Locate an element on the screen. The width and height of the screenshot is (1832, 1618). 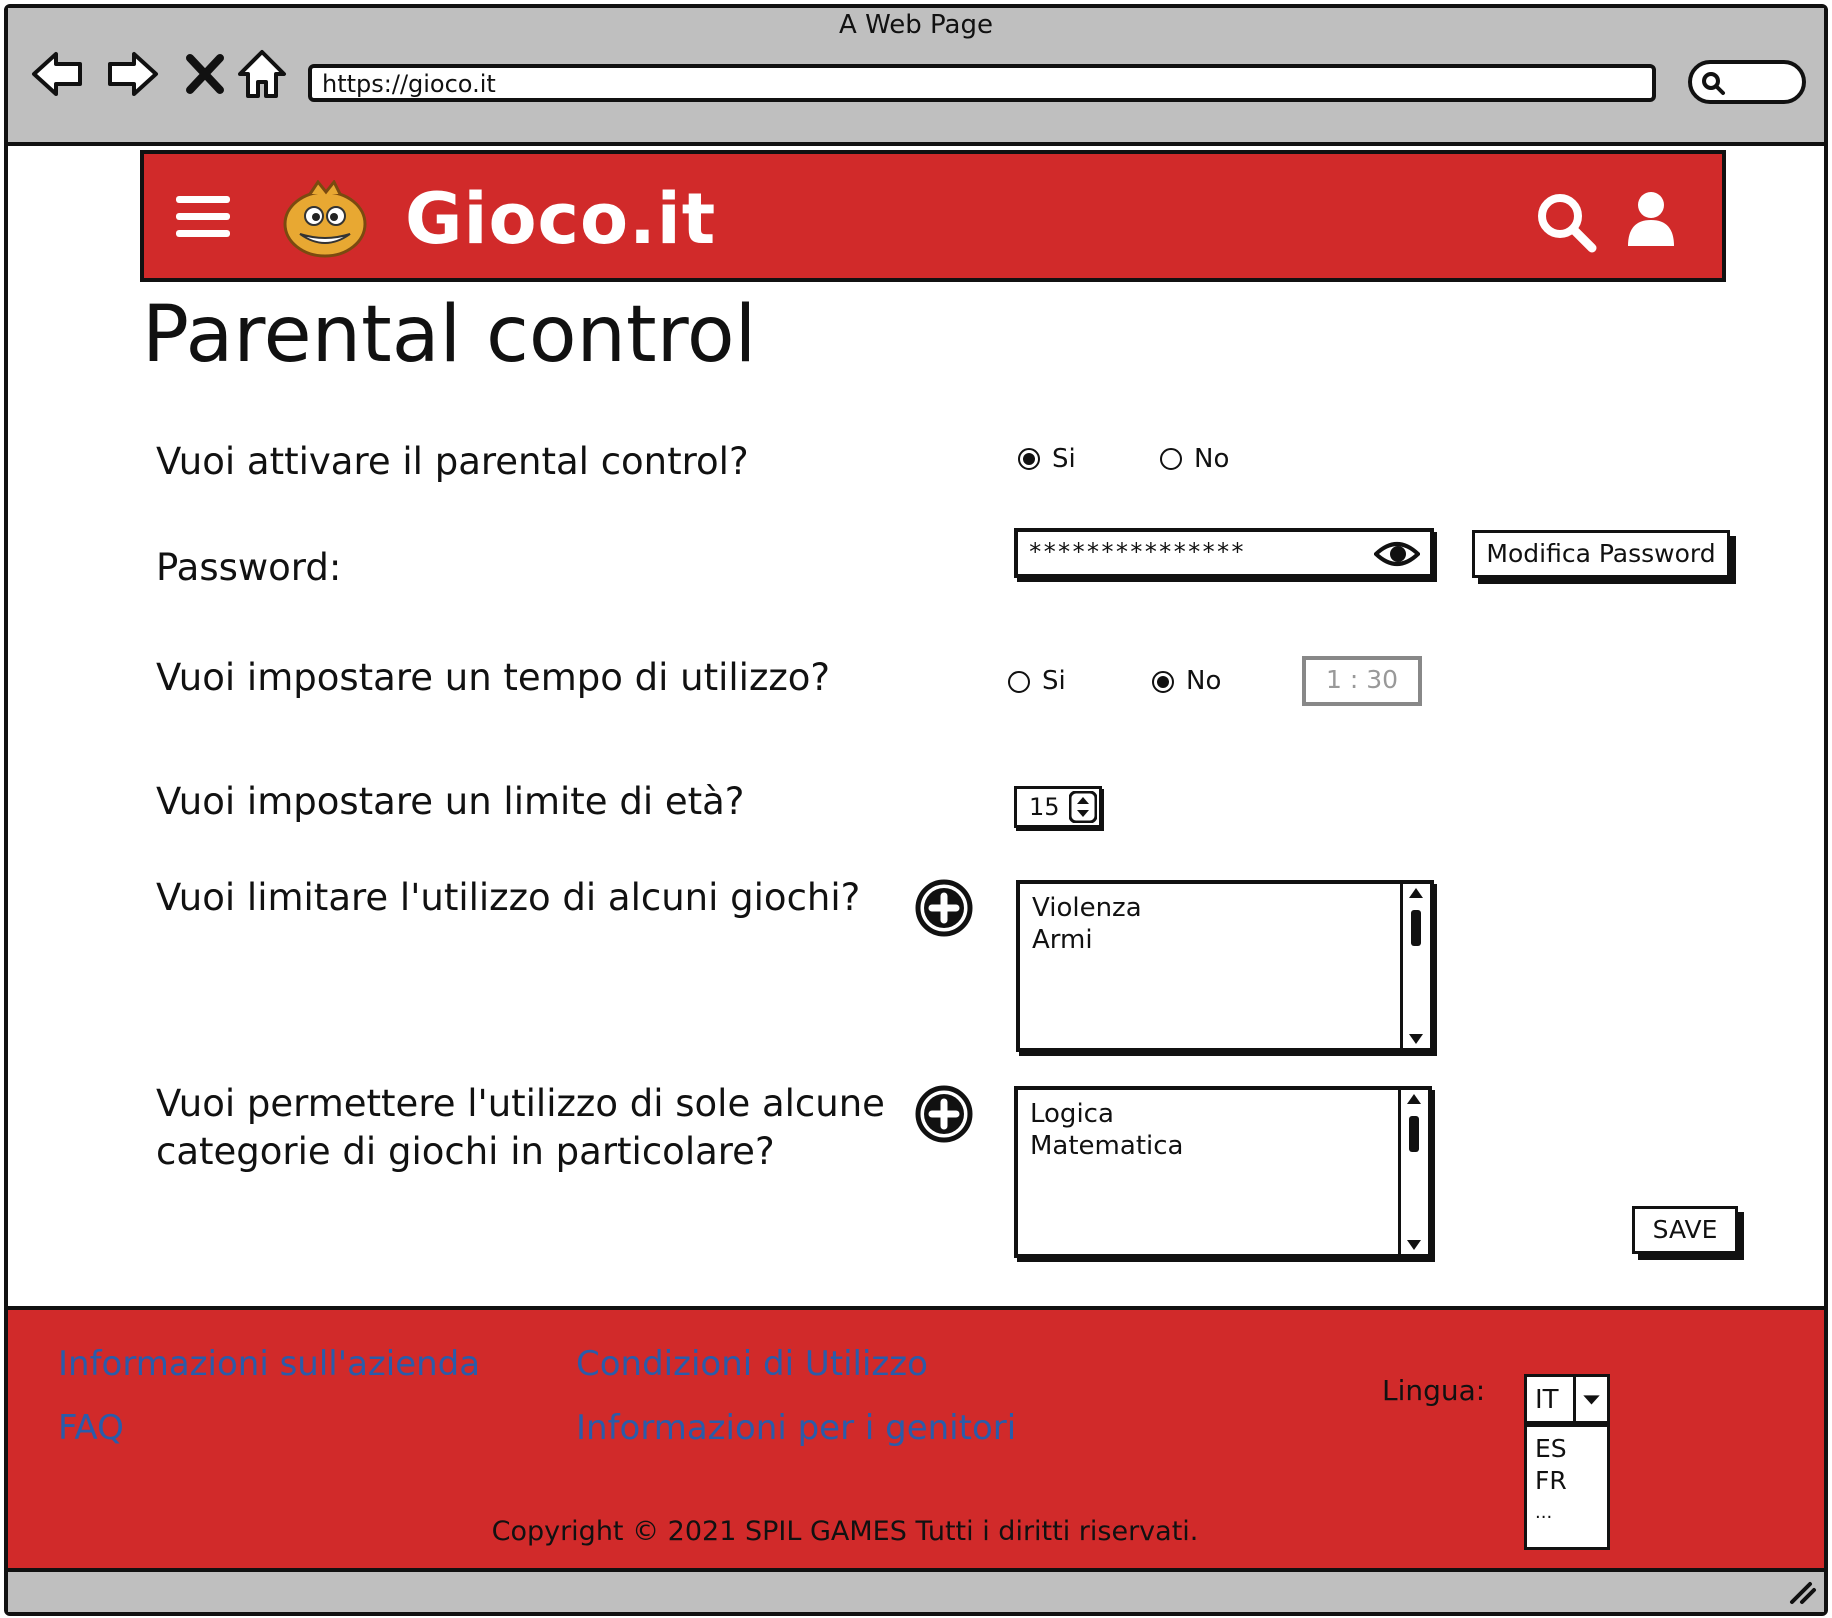
footer-link-company: Informazioni sull'azienda is located at coordinates (269, 1364).